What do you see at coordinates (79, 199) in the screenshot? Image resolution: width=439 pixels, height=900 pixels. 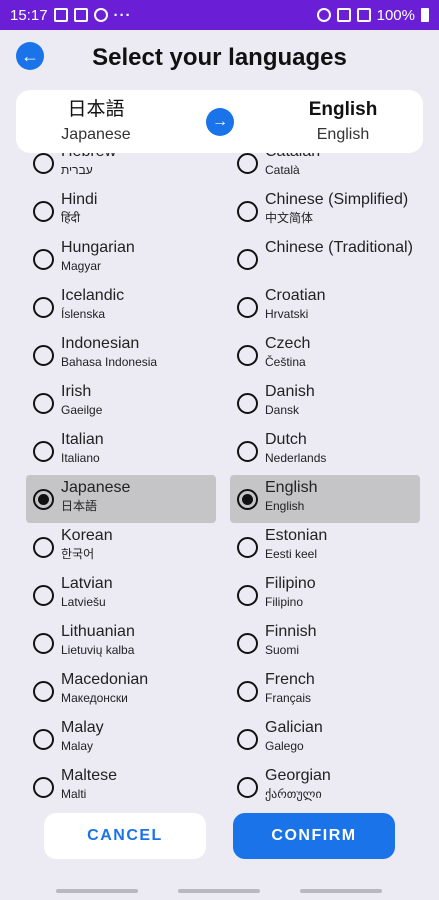 I see `language-option-name: Hindi` at bounding box center [79, 199].